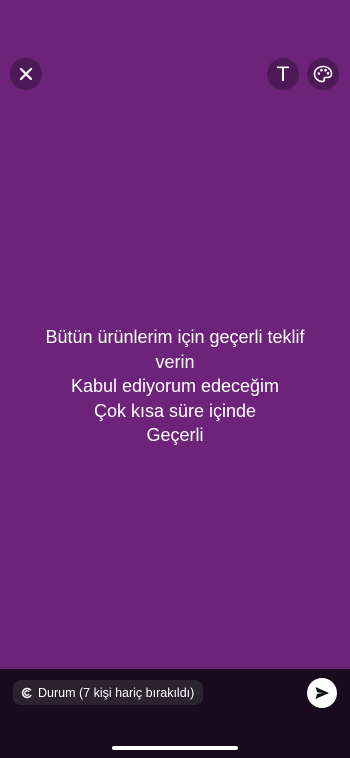  I want to click on bottom-bar: Durum (7 kişi hariç bırakıldı), so click(175, 713).